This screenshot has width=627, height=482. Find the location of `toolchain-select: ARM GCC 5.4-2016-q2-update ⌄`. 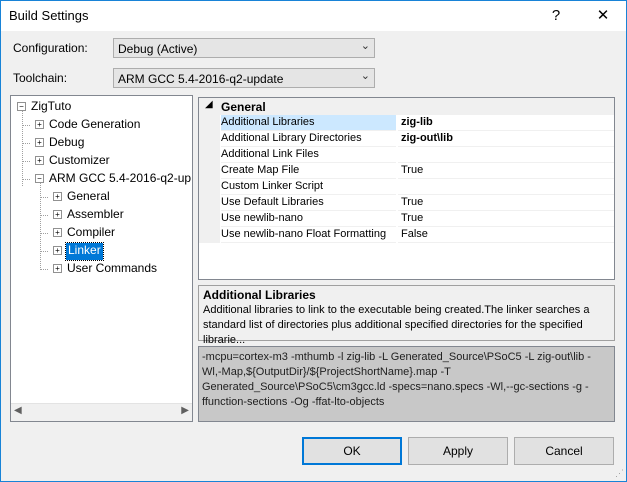

toolchain-select: ARM GCC 5.4-2016-q2-update ⌄ is located at coordinates (244, 78).